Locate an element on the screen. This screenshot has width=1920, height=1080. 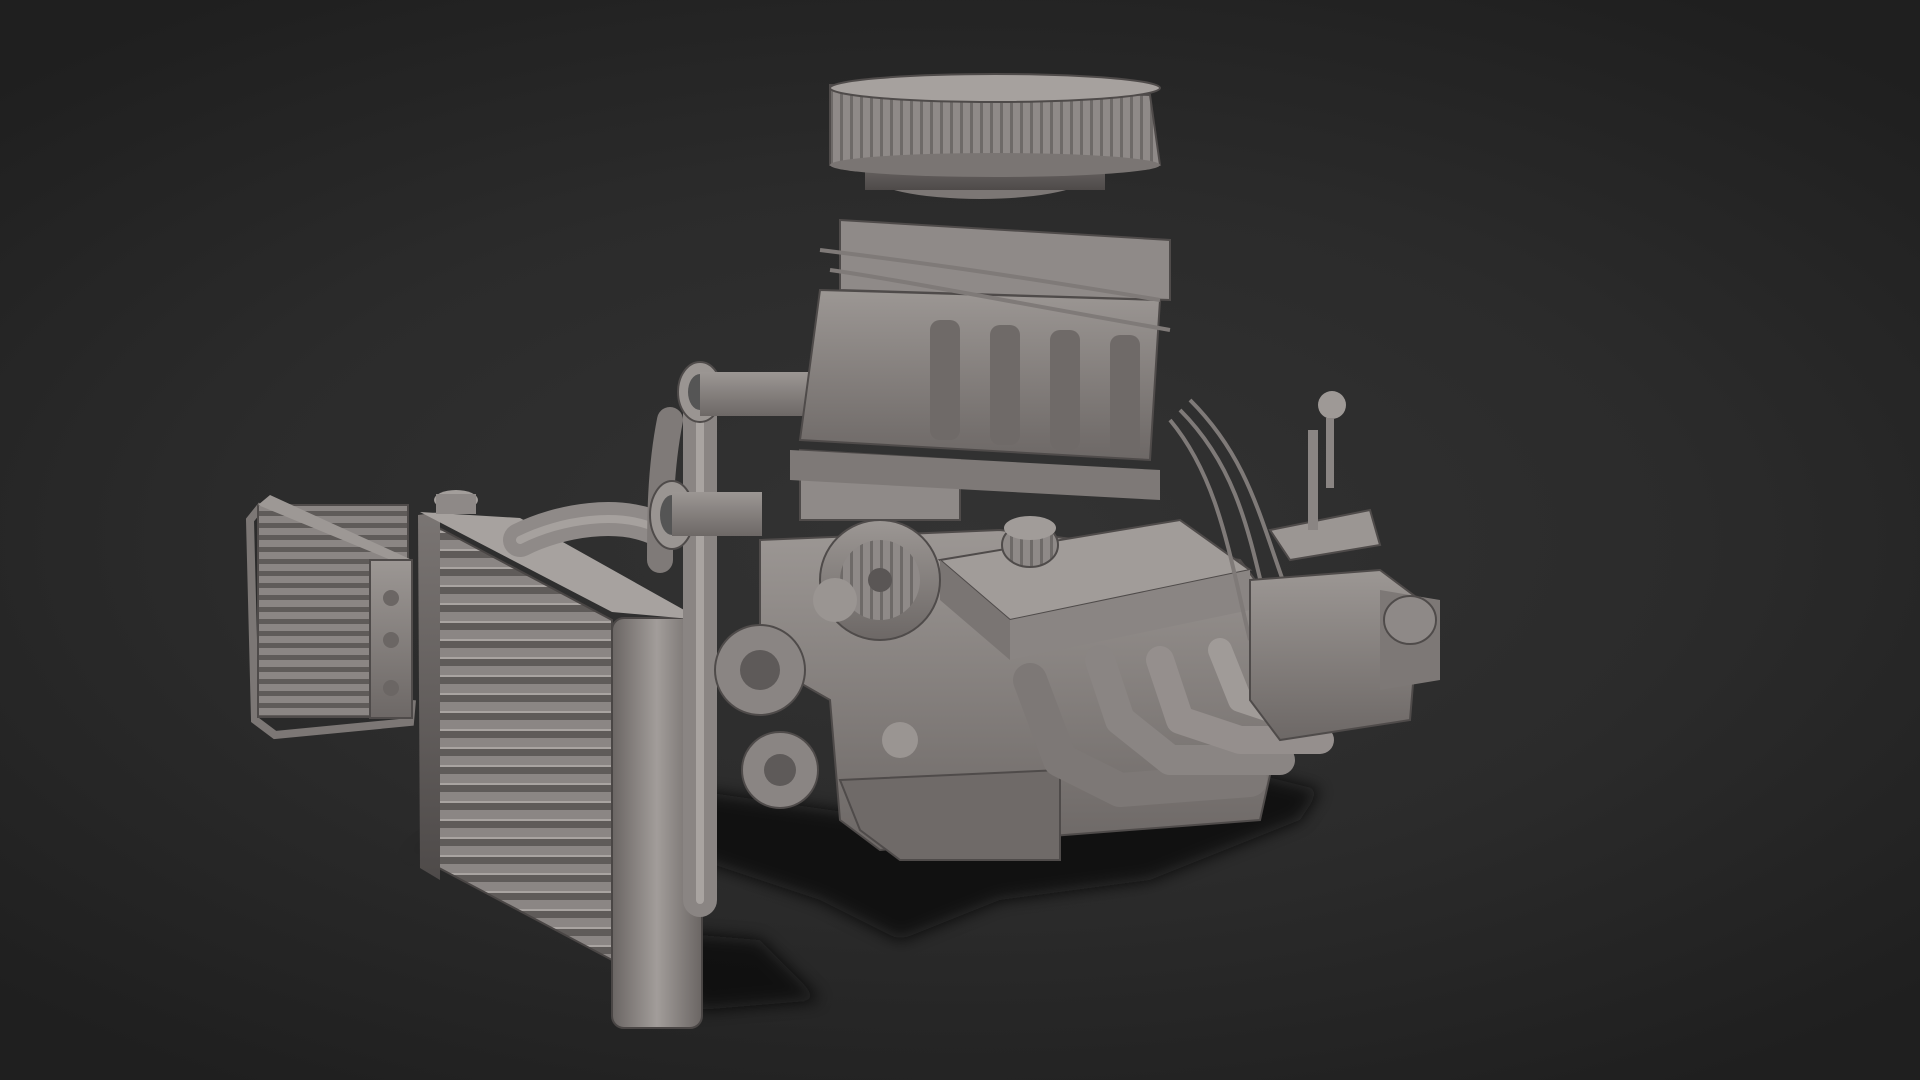
transmission is located at coordinates (1344, 655).